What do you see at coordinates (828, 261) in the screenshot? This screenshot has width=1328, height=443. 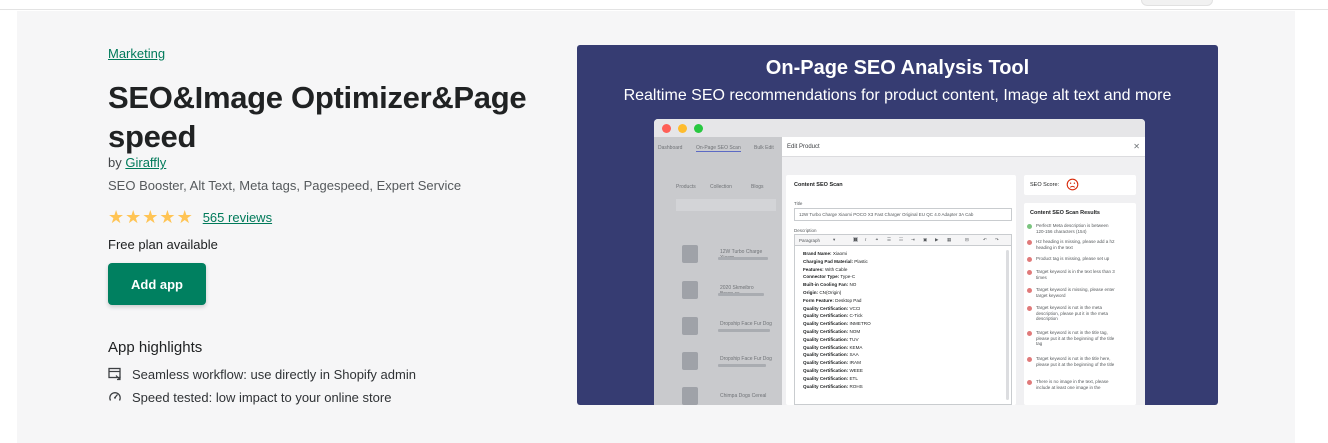 I see `spec-key: Charging Pad Material:` at bounding box center [828, 261].